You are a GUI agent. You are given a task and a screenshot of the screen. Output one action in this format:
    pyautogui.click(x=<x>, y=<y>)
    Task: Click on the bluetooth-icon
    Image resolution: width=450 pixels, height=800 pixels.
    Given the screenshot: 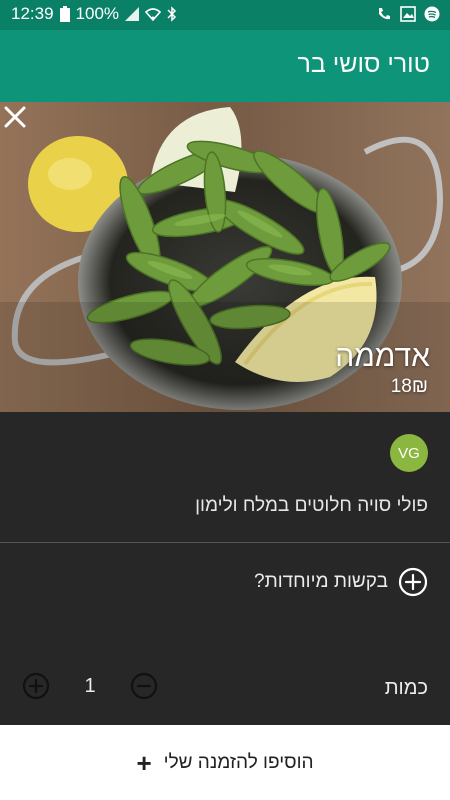 What is the action you would take?
    pyautogui.click(x=172, y=14)
    